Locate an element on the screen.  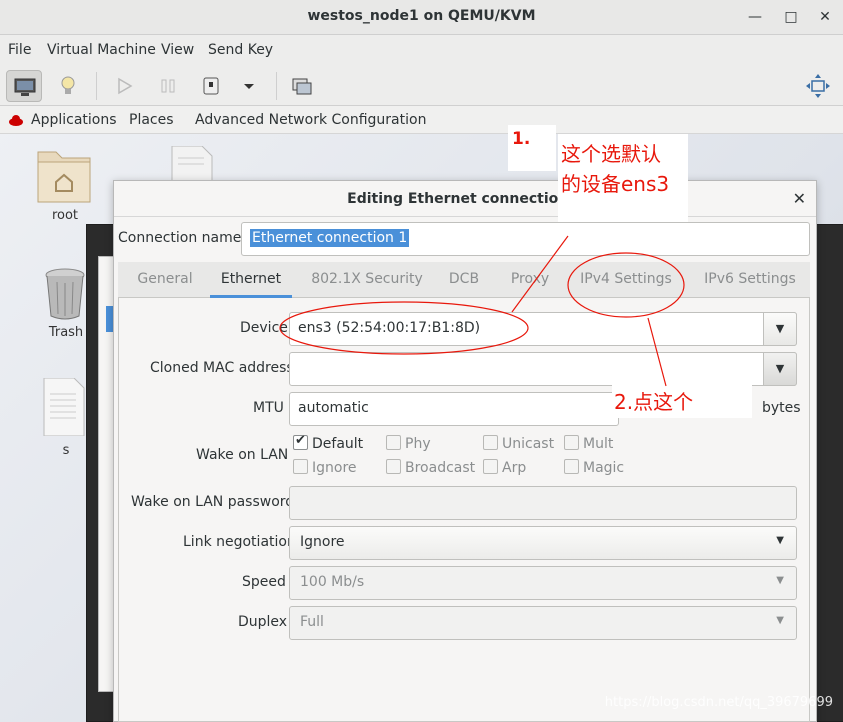
chevron-down-icon is located at coordinates (249, 86).